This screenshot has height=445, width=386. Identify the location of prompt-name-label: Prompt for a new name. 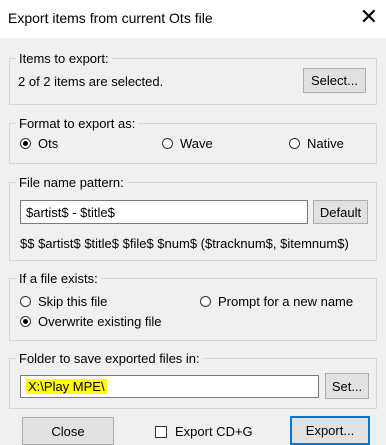
(286, 301).